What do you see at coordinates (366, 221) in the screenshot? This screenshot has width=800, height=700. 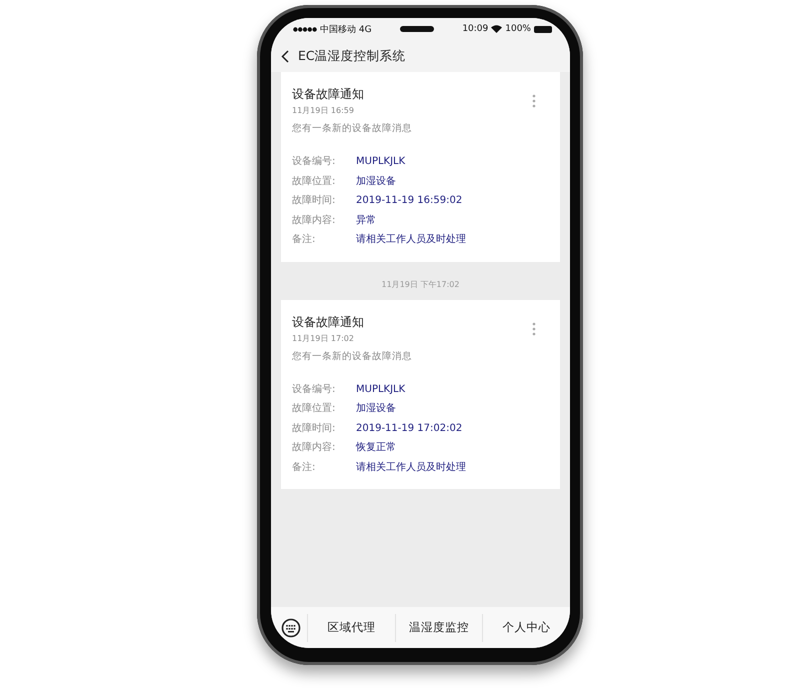 I see `field-value: 异常` at bounding box center [366, 221].